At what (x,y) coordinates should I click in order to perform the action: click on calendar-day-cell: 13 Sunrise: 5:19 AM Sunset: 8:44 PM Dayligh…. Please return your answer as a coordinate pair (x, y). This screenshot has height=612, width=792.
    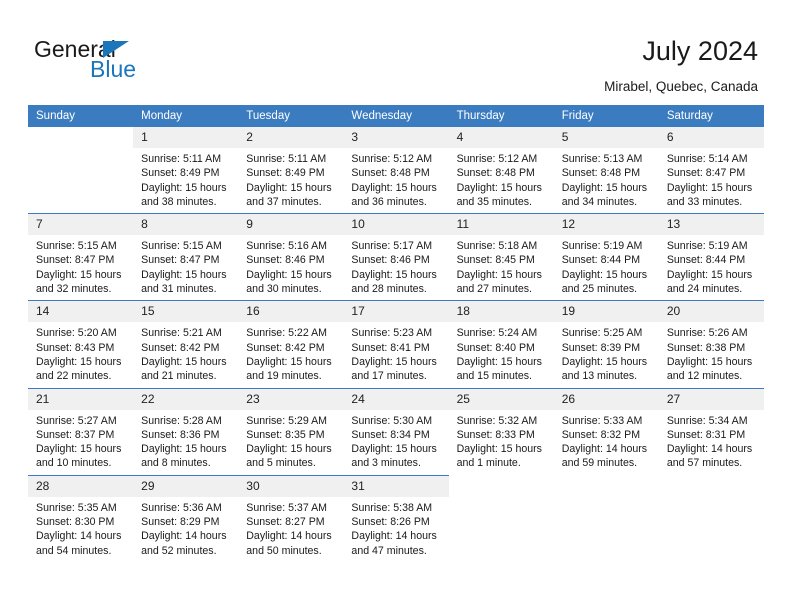
    Looking at the image, I should click on (711, 257).